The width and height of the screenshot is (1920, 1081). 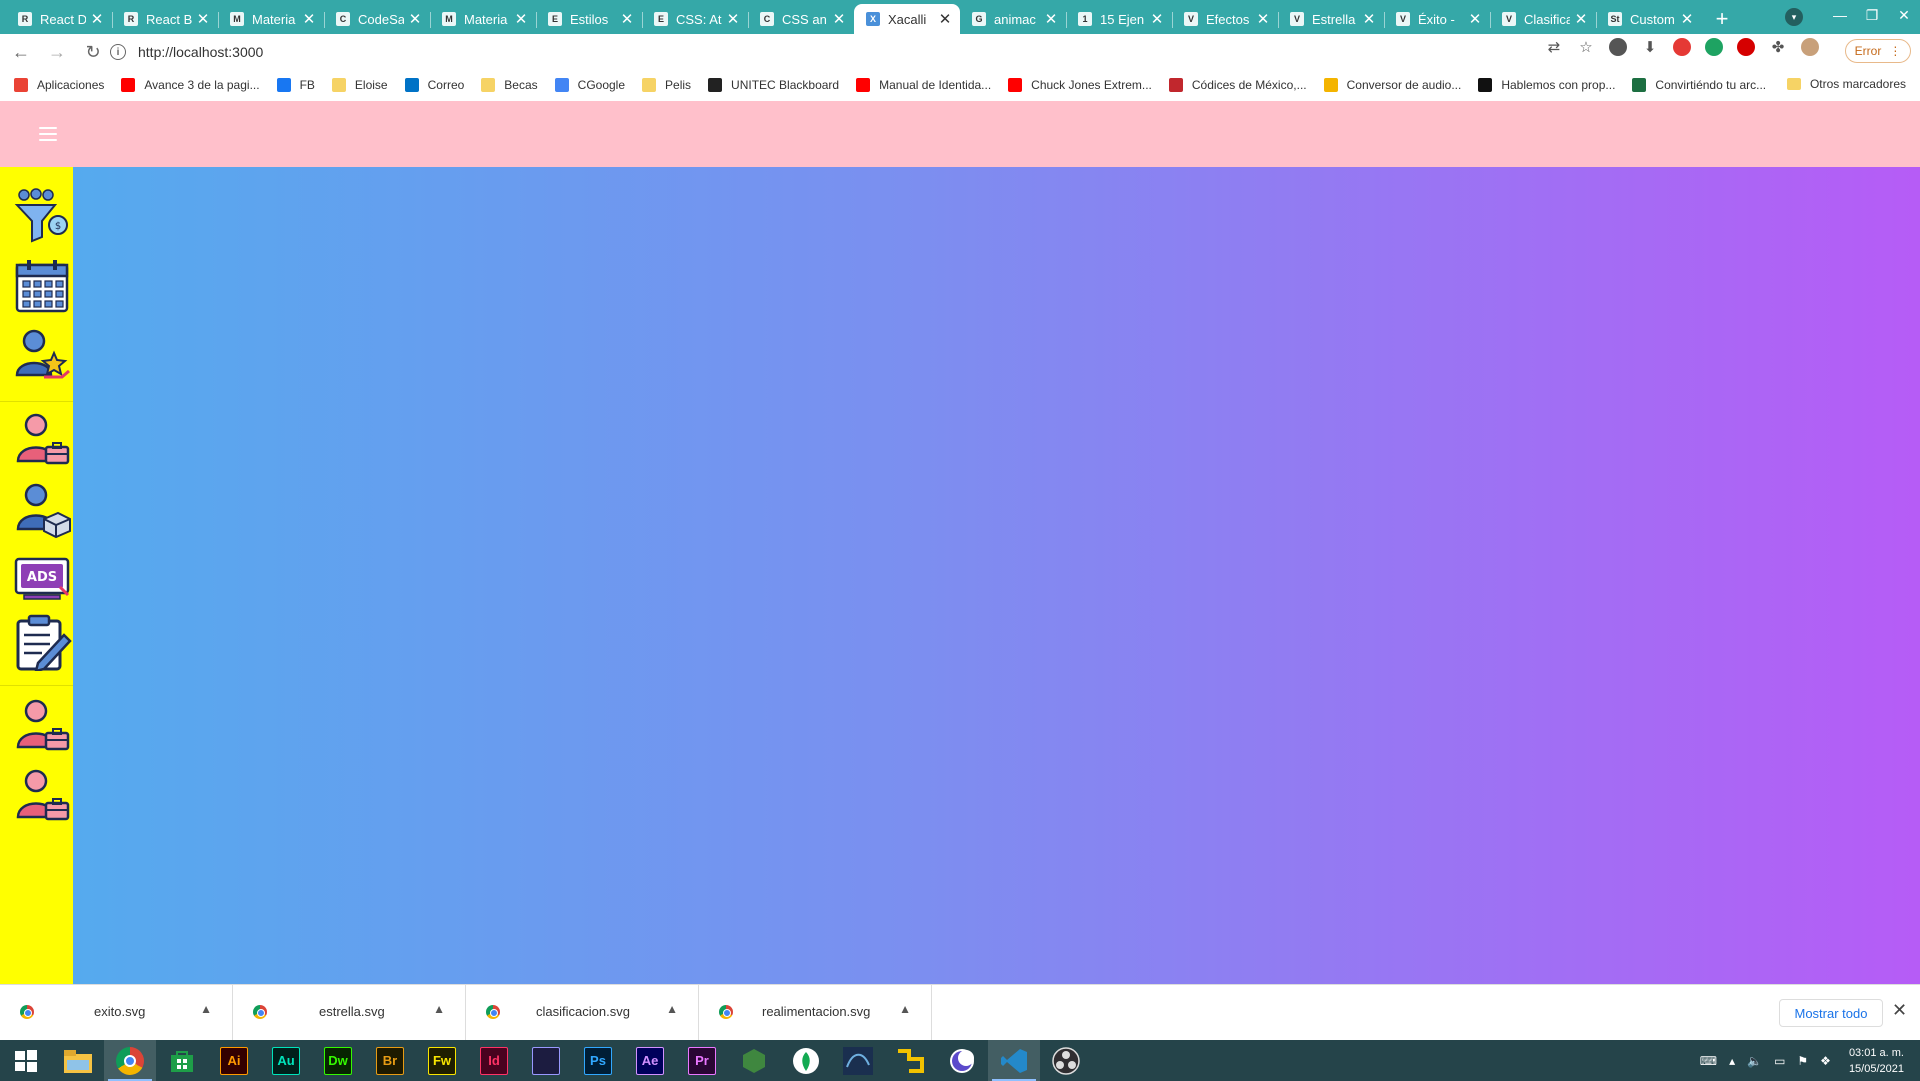 I want to click on keyboard-icon: ⌨, so click(x=1708, y=1061).